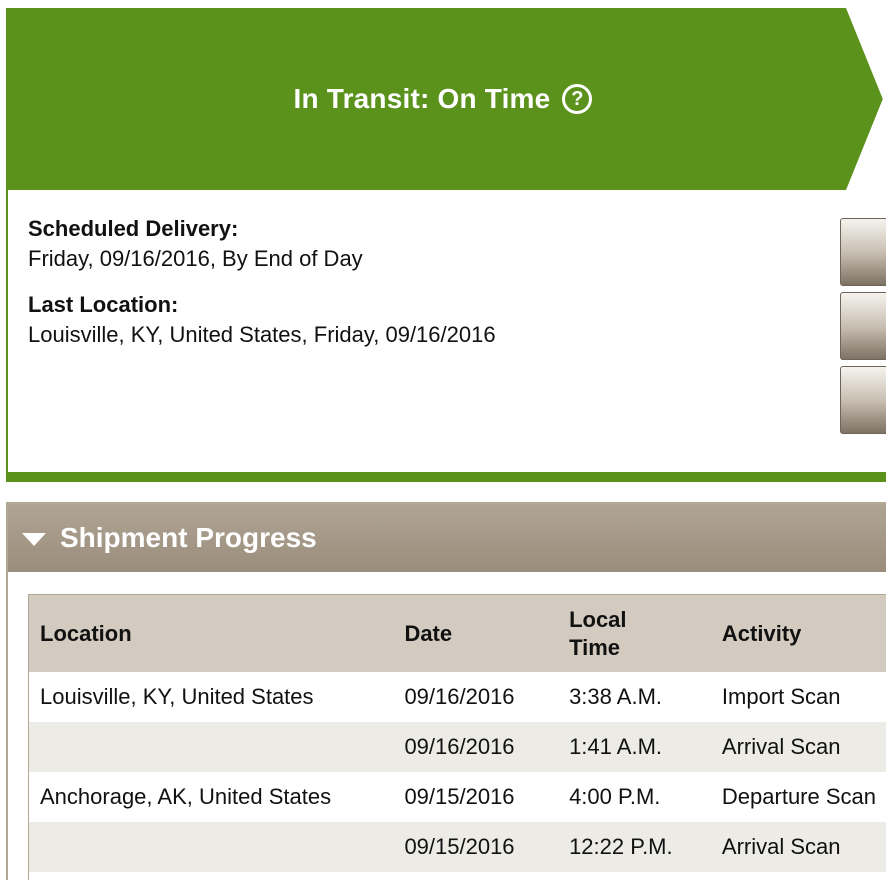 The width and height of the screenshot is (886, 880). I want to click on shipment-progress-title: Shipment Progress, so click(188, 537).